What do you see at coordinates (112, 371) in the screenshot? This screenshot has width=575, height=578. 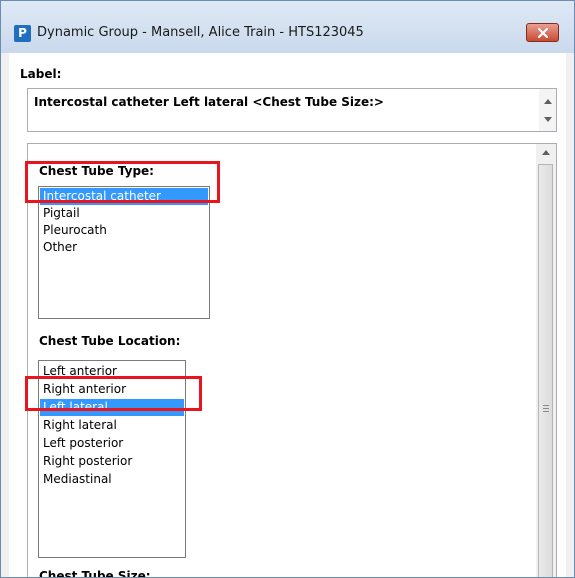 I see `list-item: Left anterior` at bounding box center [112, 371].